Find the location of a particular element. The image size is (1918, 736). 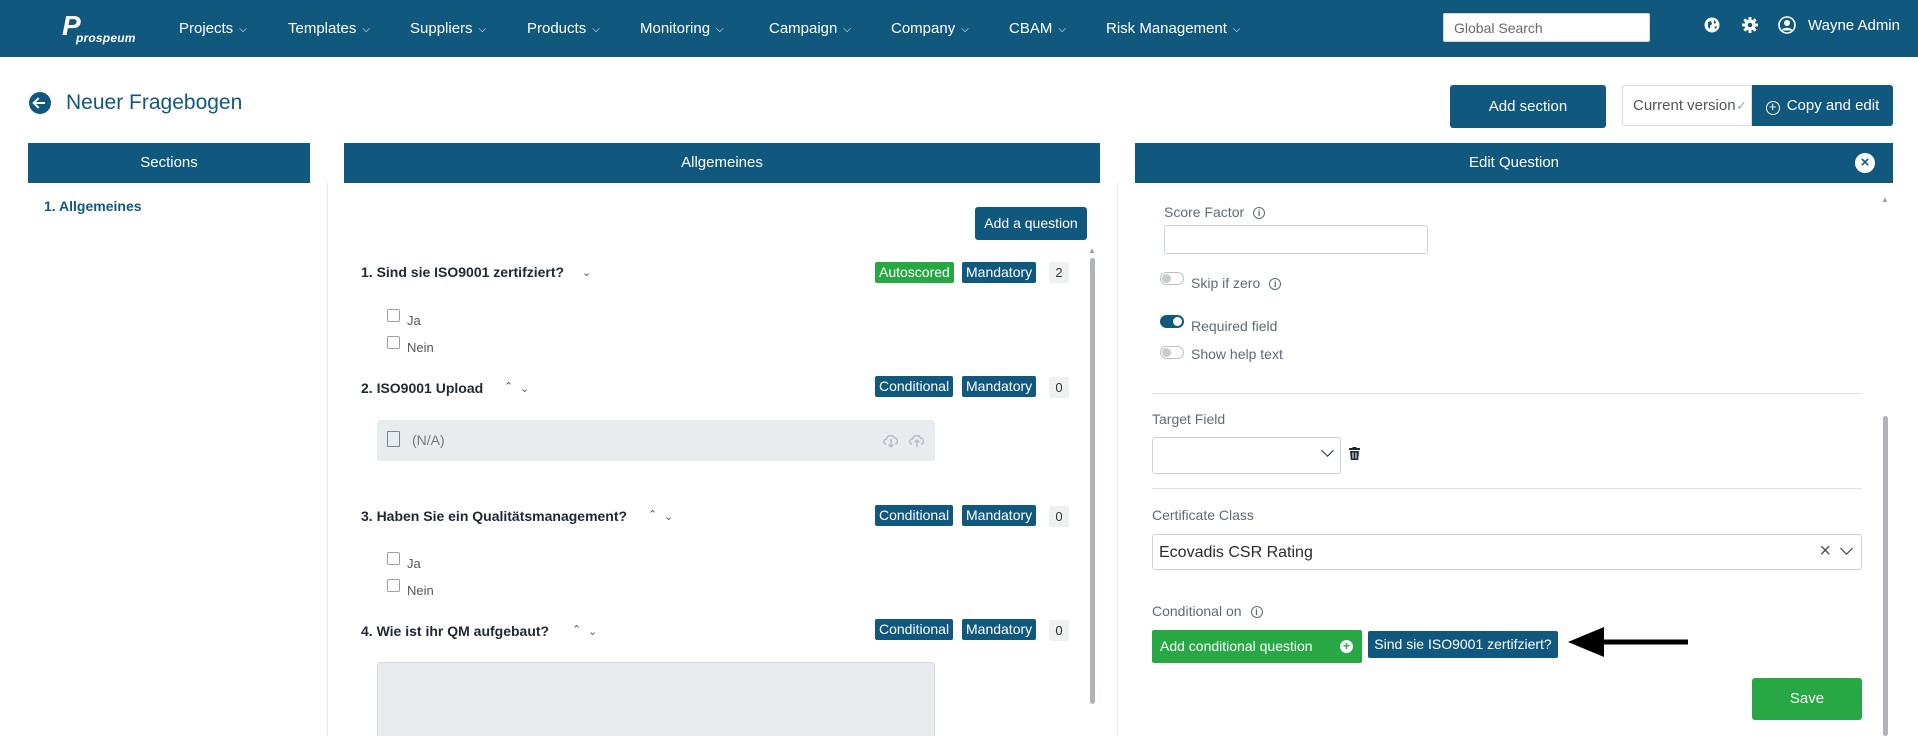

section-panel-header: Allgemeines is located at coordinates (722, 163).